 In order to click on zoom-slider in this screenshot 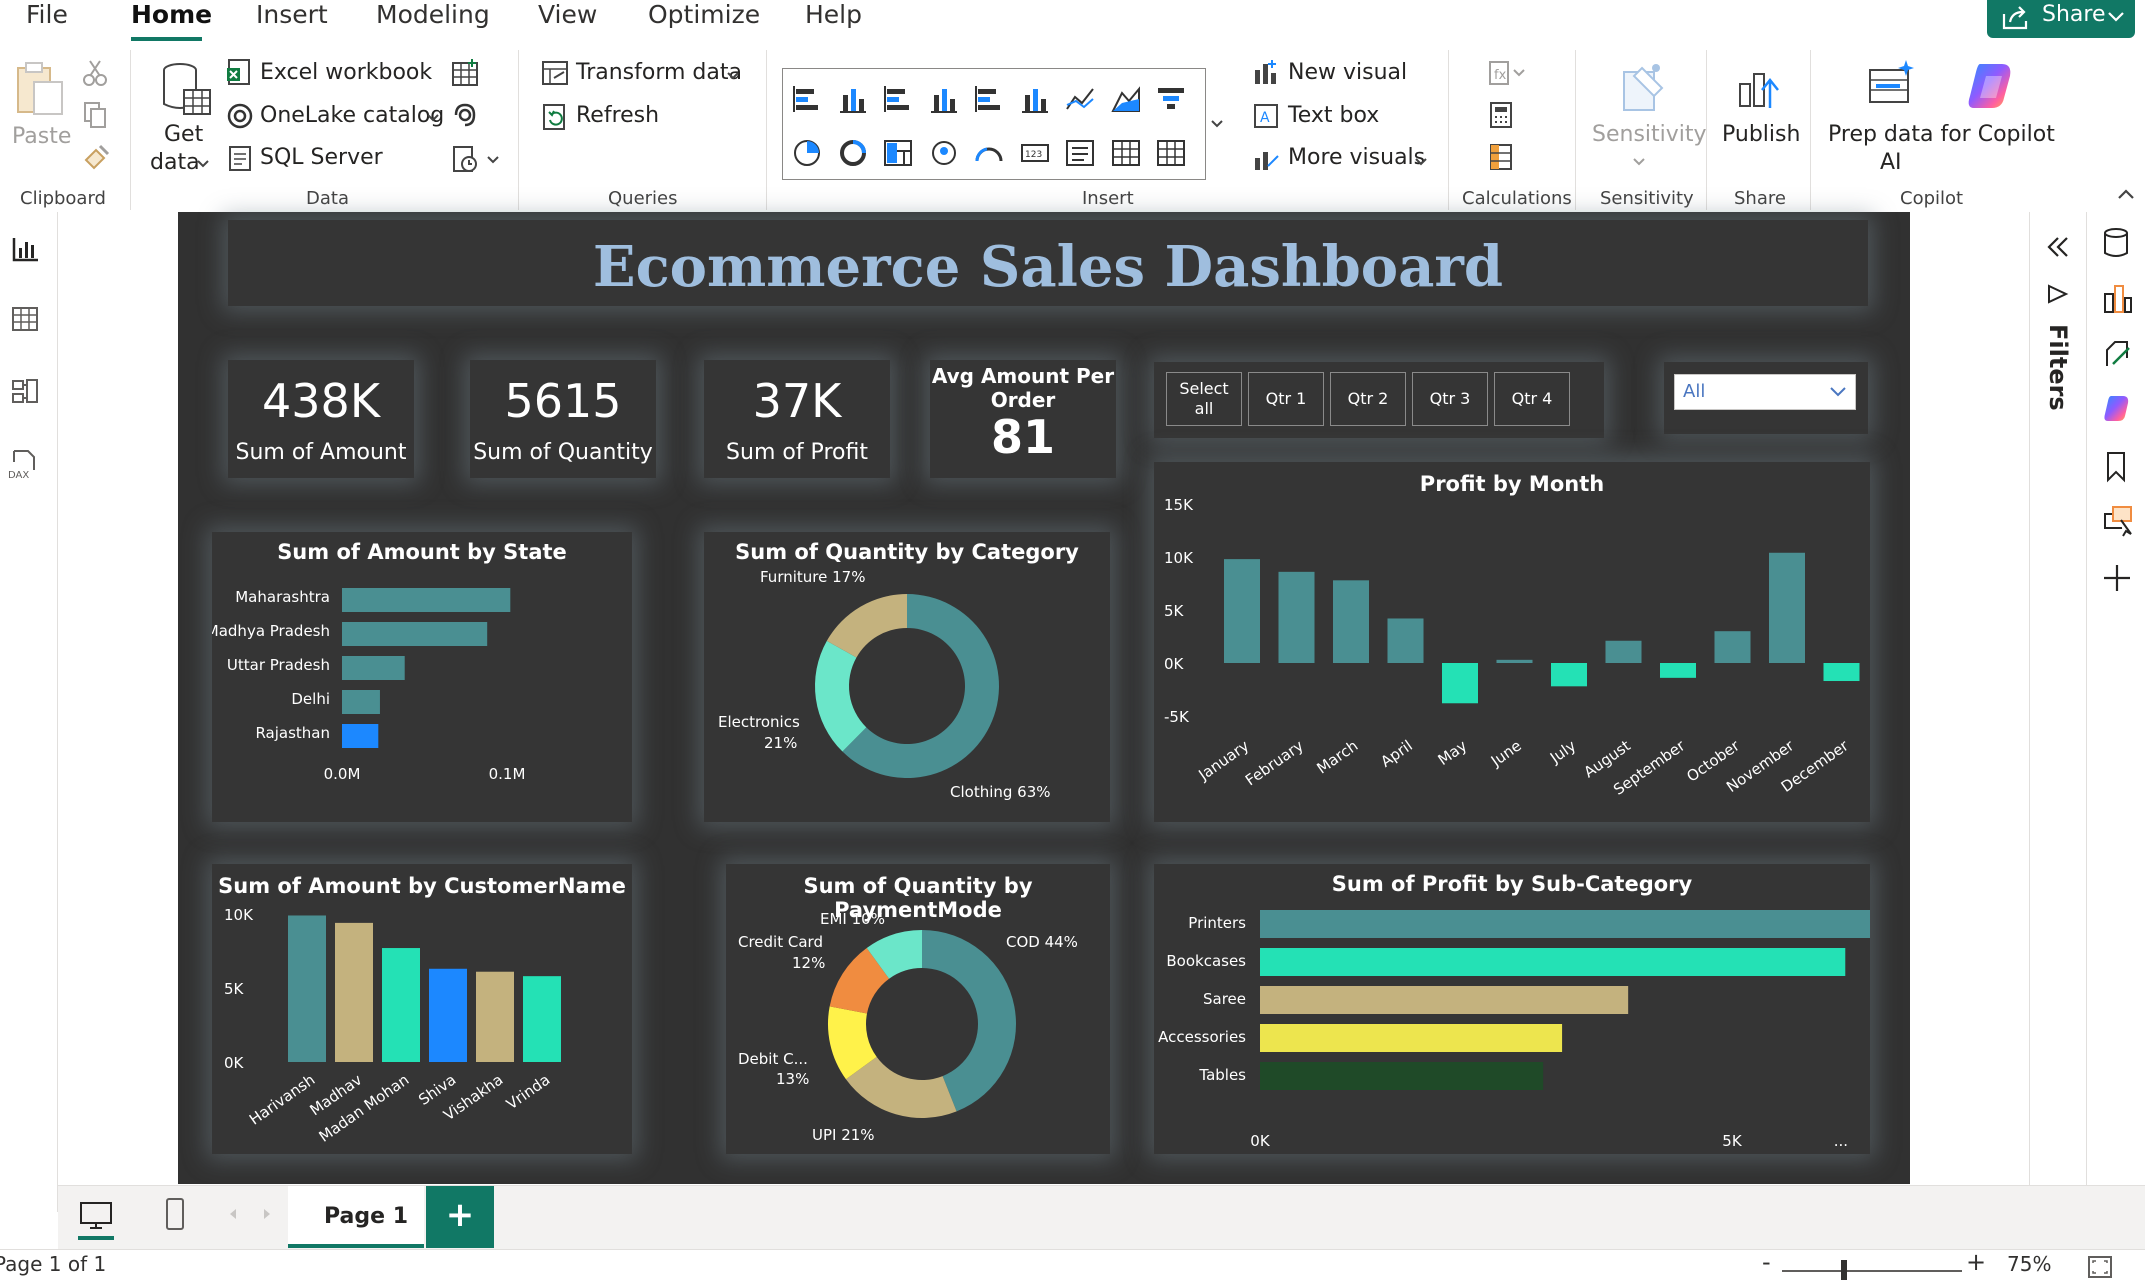, I will do `click(1872, 1271)`.